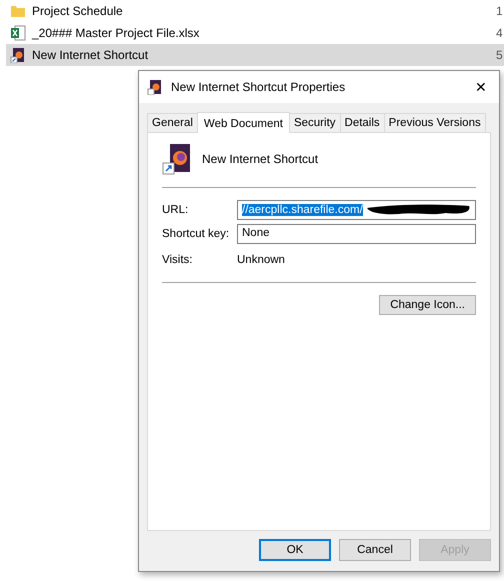 The height and width of the screenshot is (584, 504). I want to click on tab: Previous Versions, so click(435, 122).